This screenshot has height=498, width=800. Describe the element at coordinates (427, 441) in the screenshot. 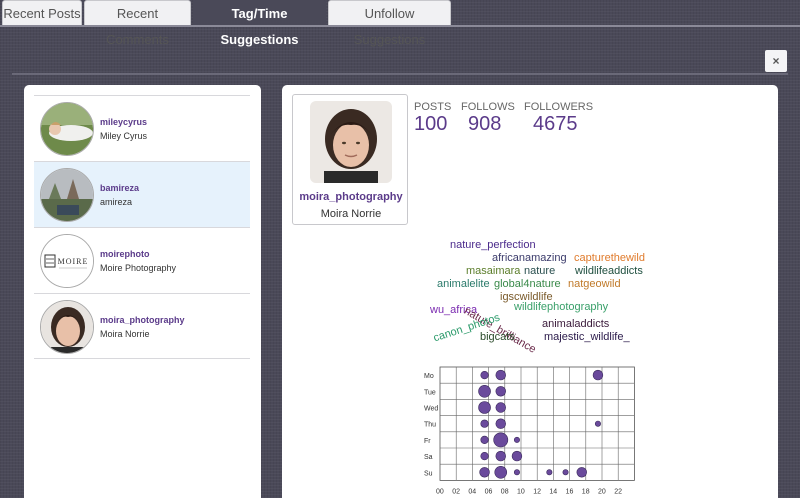

I see `row-label: Fr` at that location.